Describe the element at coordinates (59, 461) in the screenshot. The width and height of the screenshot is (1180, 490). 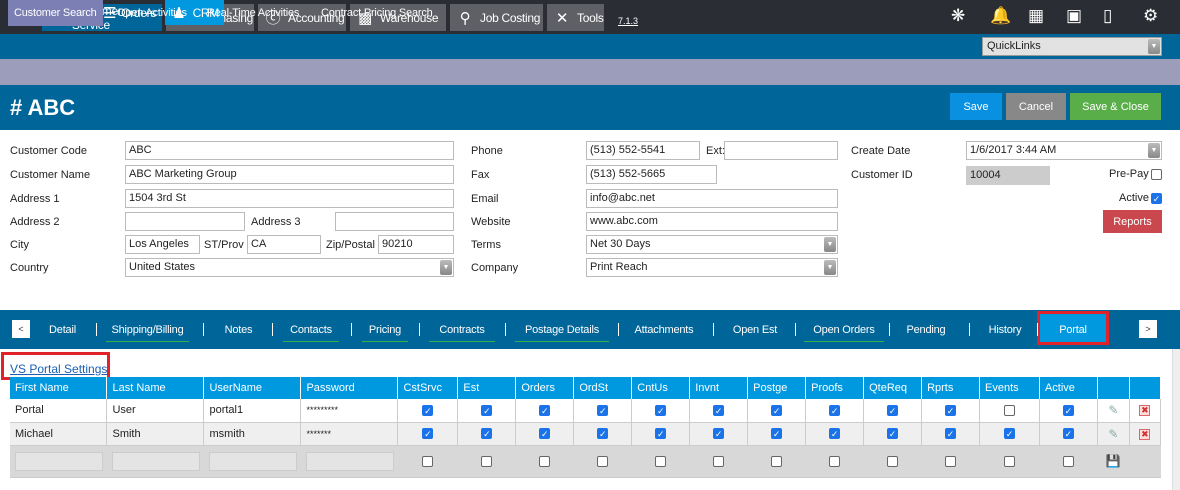
I see `new-first-name-input` at that location.